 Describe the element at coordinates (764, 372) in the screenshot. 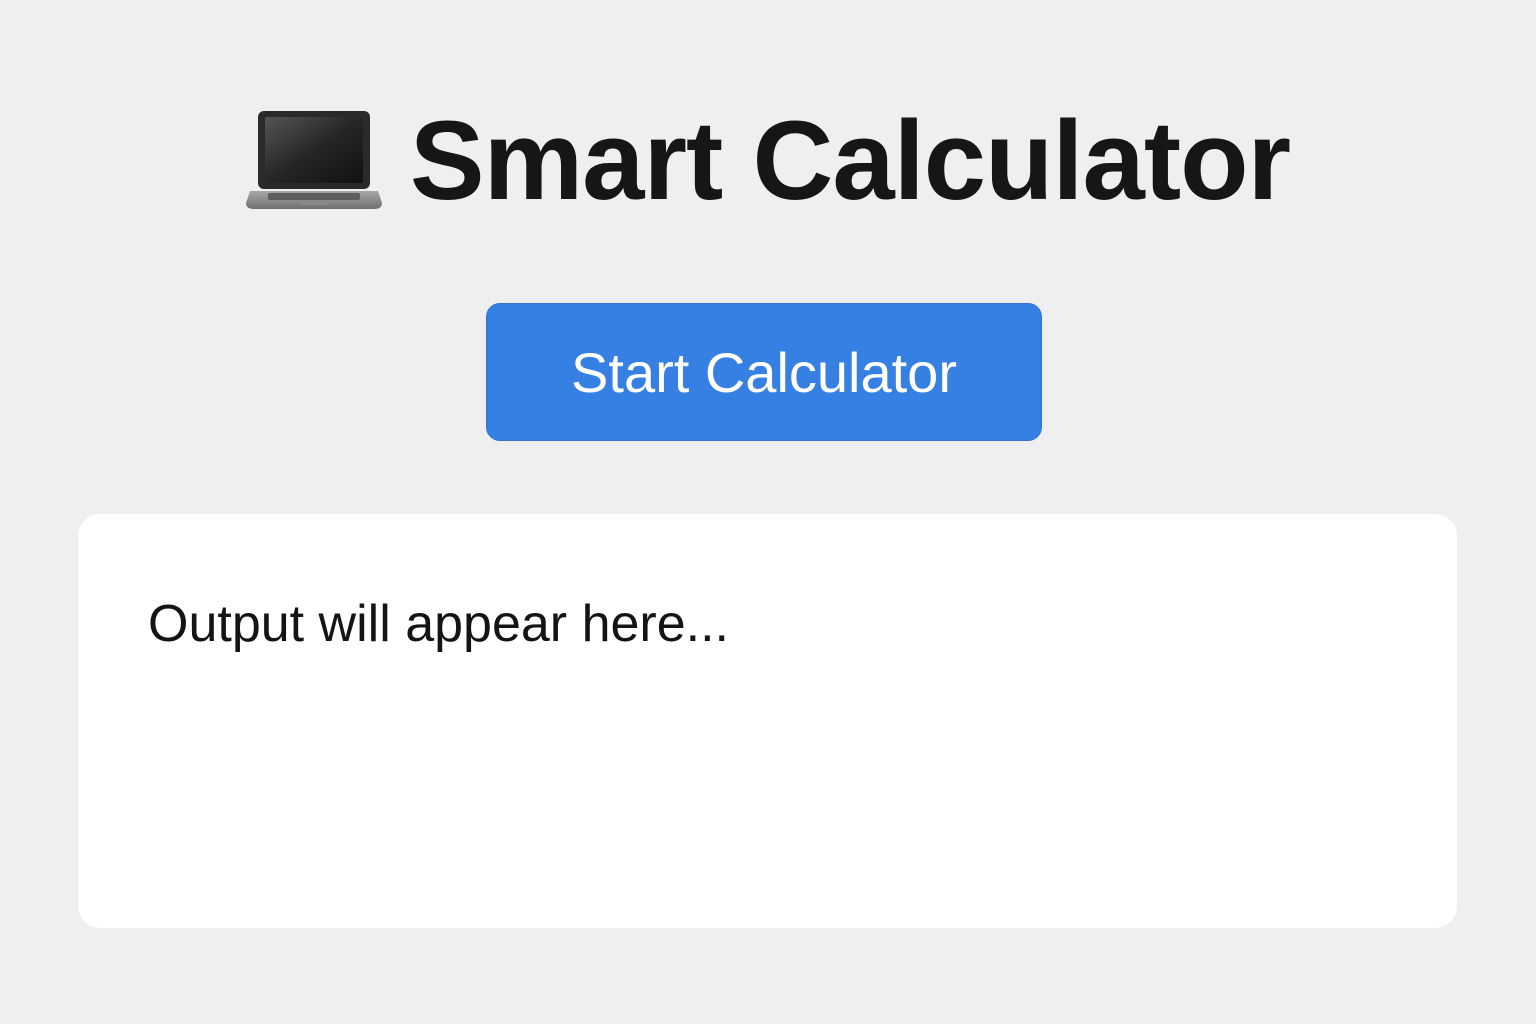

I see `start-calculator-button: Start Calculator` at that location.